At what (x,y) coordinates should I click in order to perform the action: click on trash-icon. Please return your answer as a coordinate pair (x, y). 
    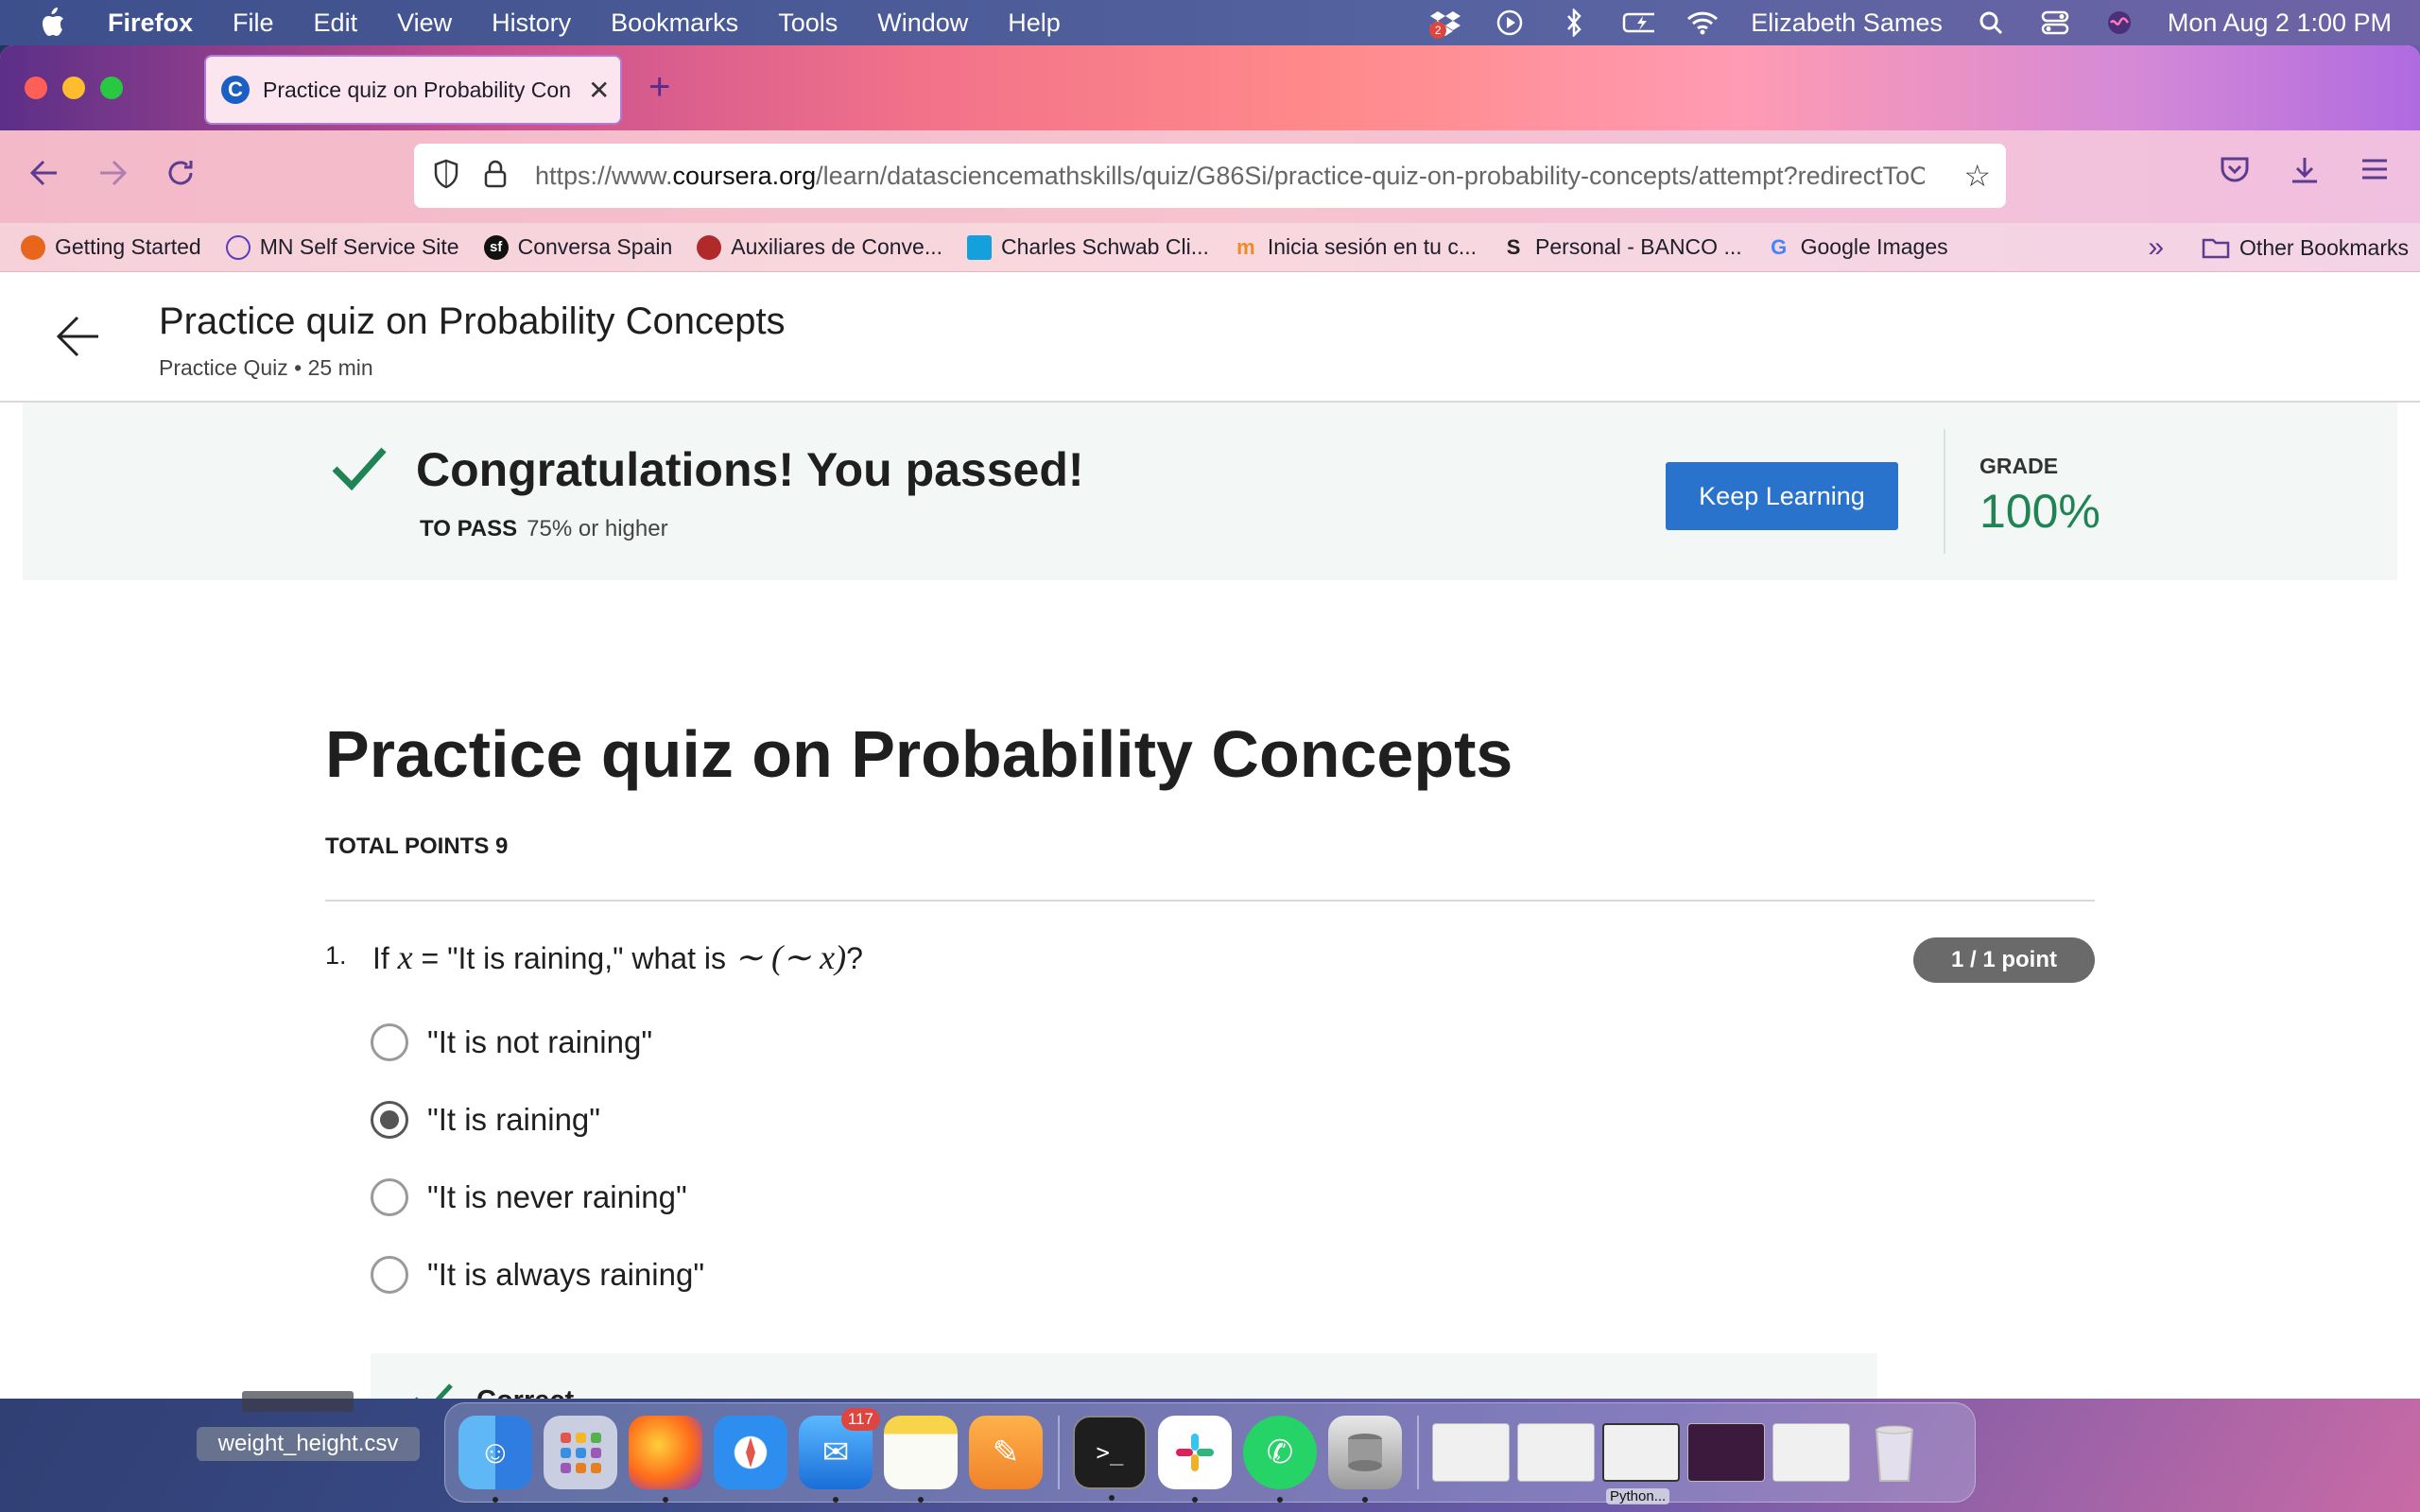
    Looking at the image, I should click on (1894, 1452).